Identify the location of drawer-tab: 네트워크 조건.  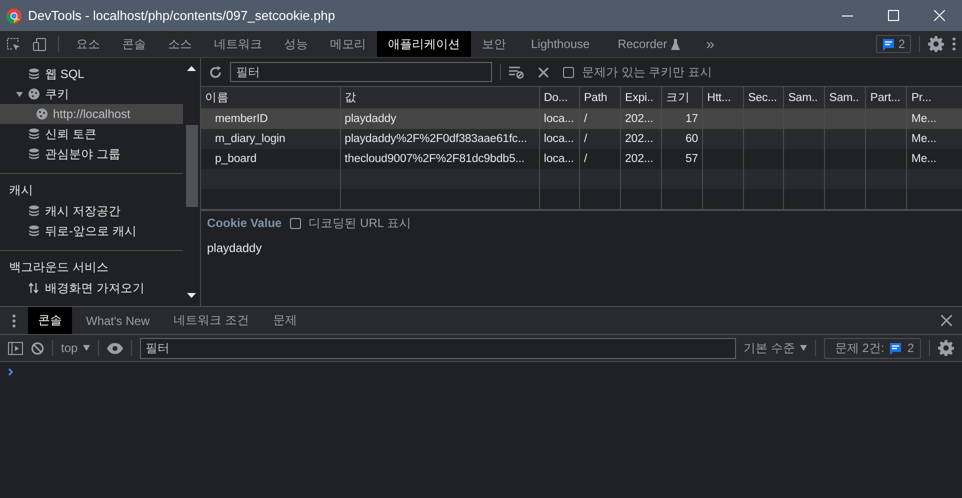
(211, 320).